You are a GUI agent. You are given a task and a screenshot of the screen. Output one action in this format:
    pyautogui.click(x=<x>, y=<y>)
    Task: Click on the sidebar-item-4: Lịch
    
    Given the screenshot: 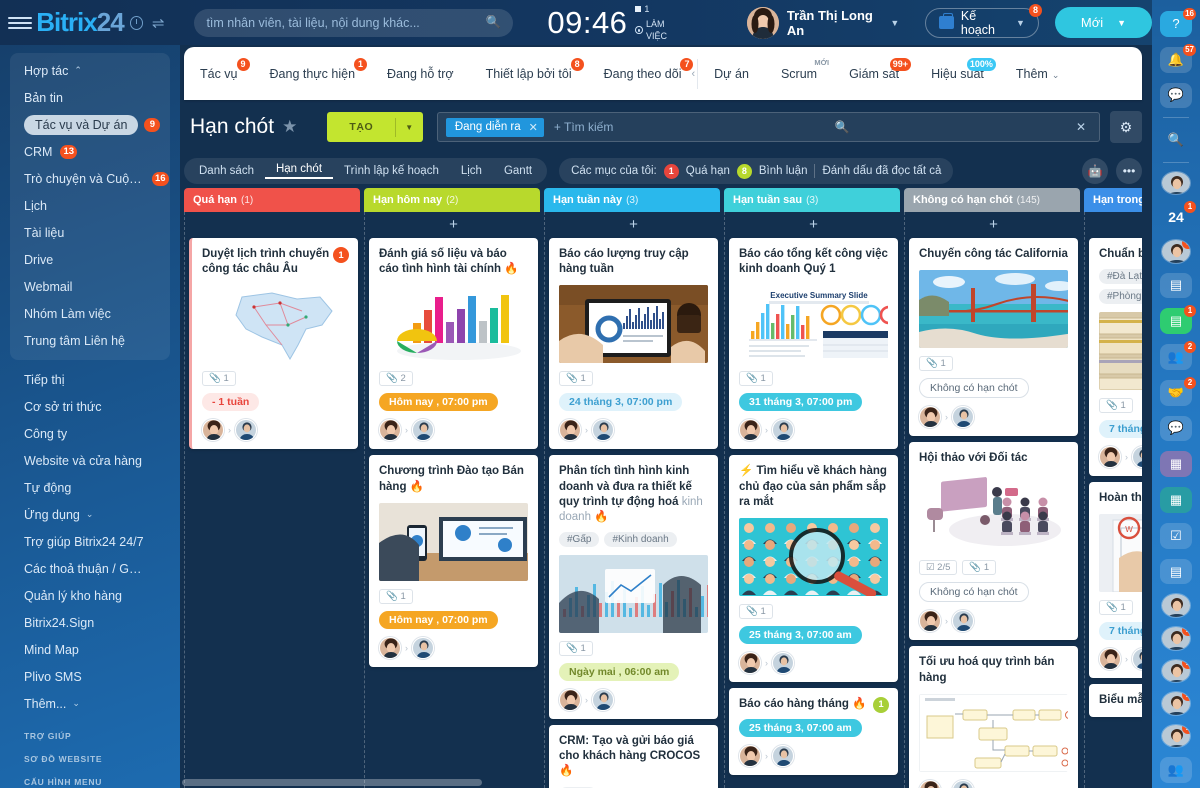 What is the action you would take?
    pyautogui.click(x=90, y=205)
    